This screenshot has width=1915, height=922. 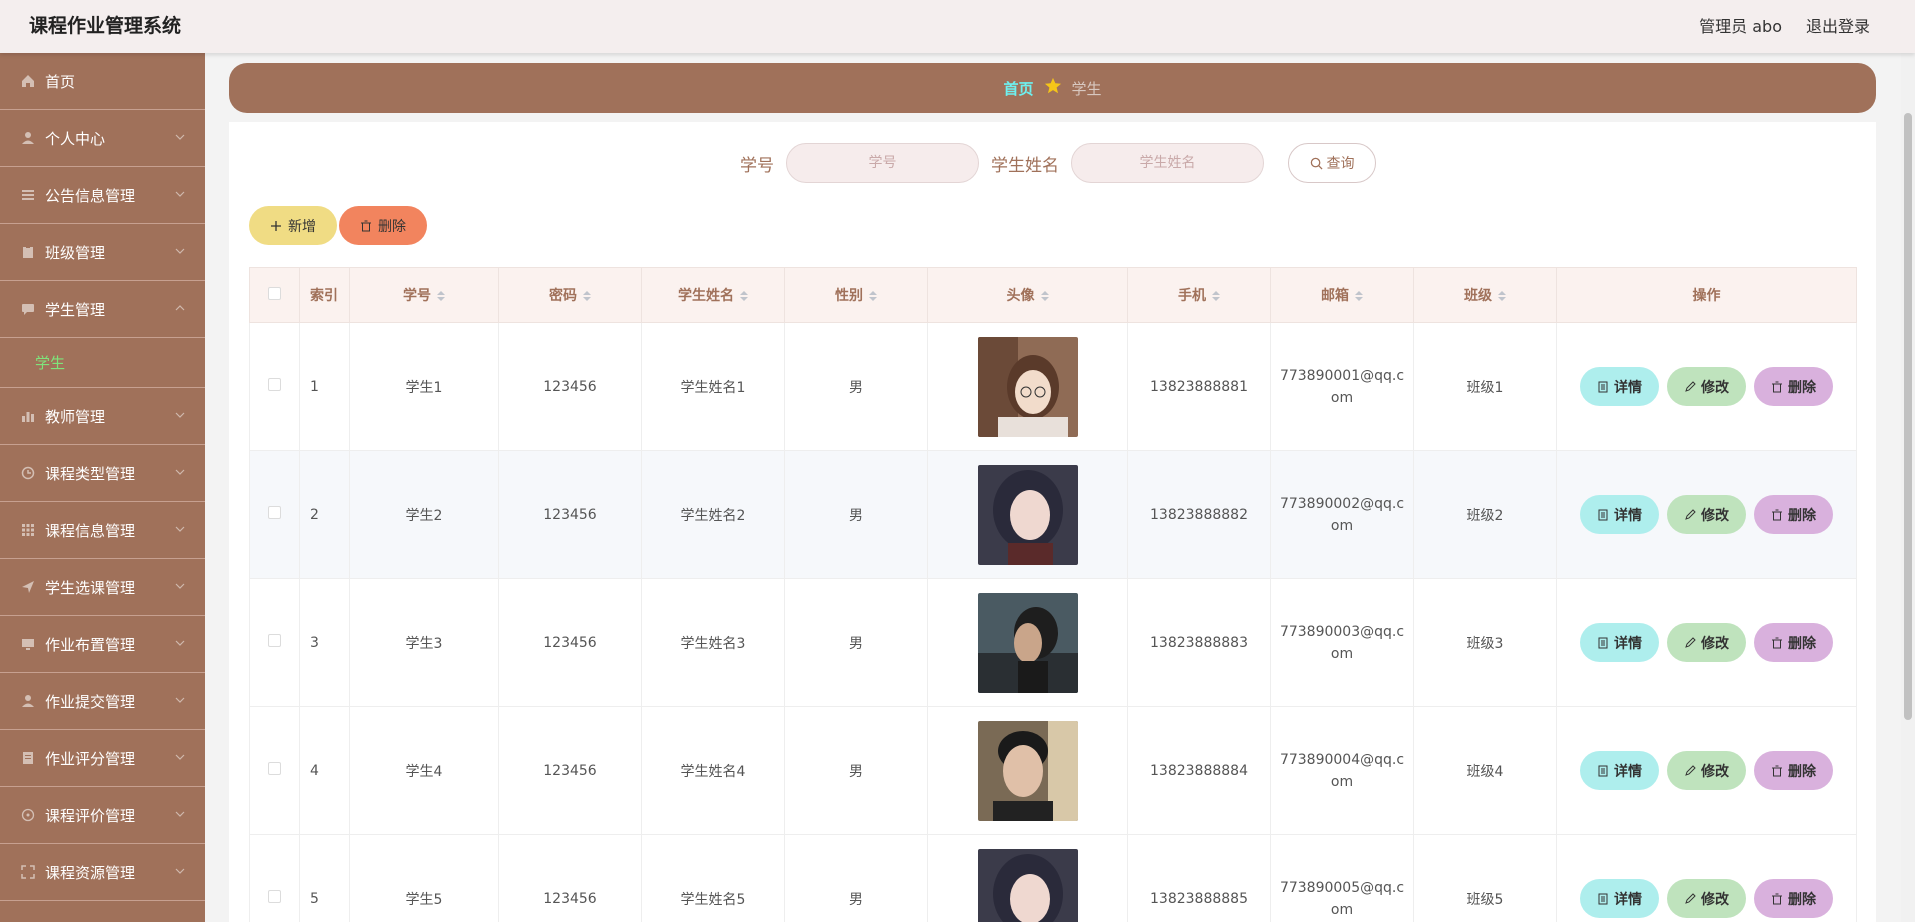 I want to click on sidebar-subitem-student: 学生, so click(x=102, y=363).